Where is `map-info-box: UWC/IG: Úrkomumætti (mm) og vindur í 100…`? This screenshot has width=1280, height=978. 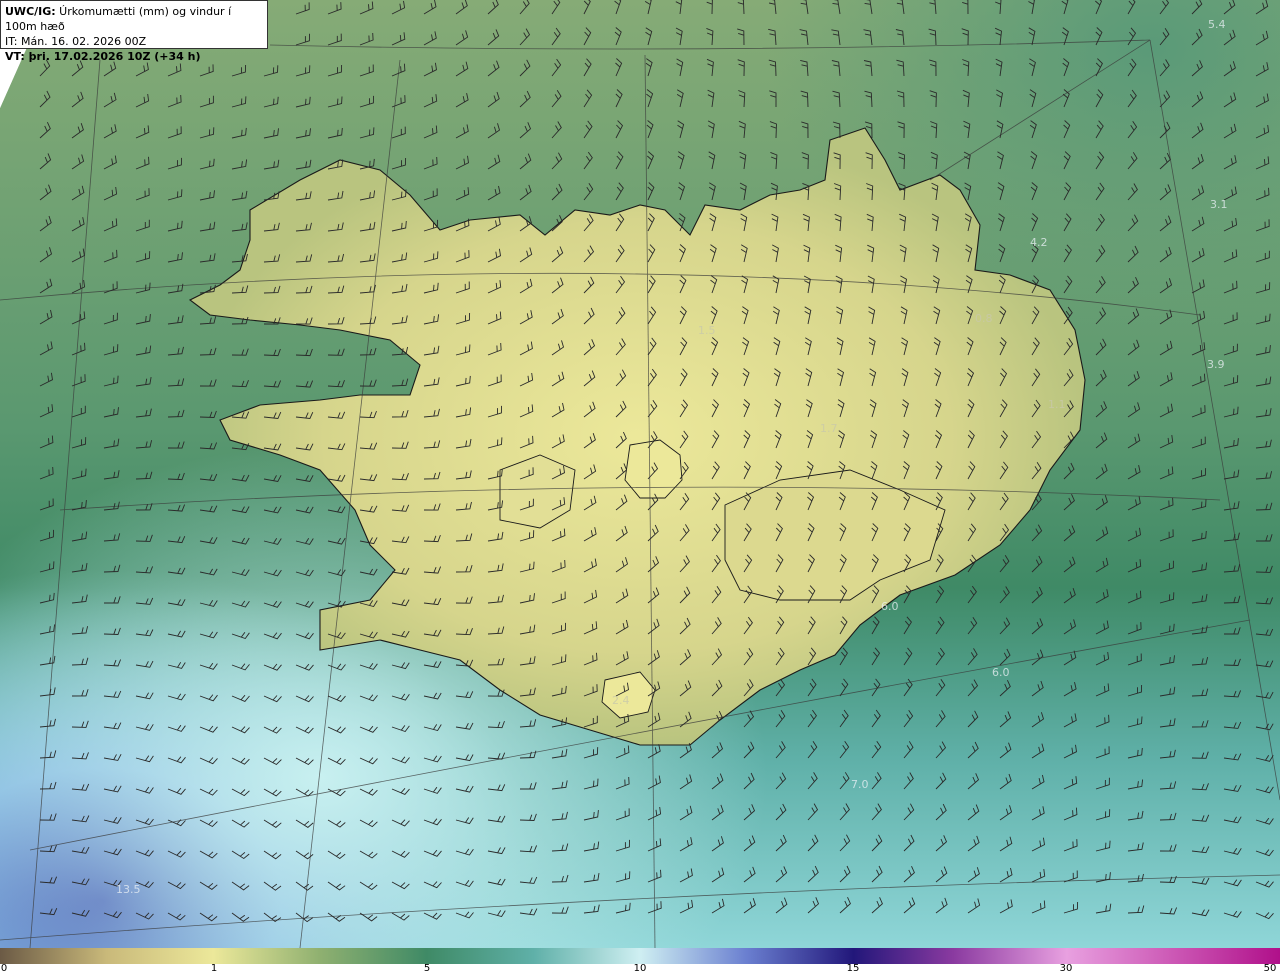 map-info-box: UWC/IG: Úrkomumætti (mm) og vindur í 100… is located at coordinates (134, 31).